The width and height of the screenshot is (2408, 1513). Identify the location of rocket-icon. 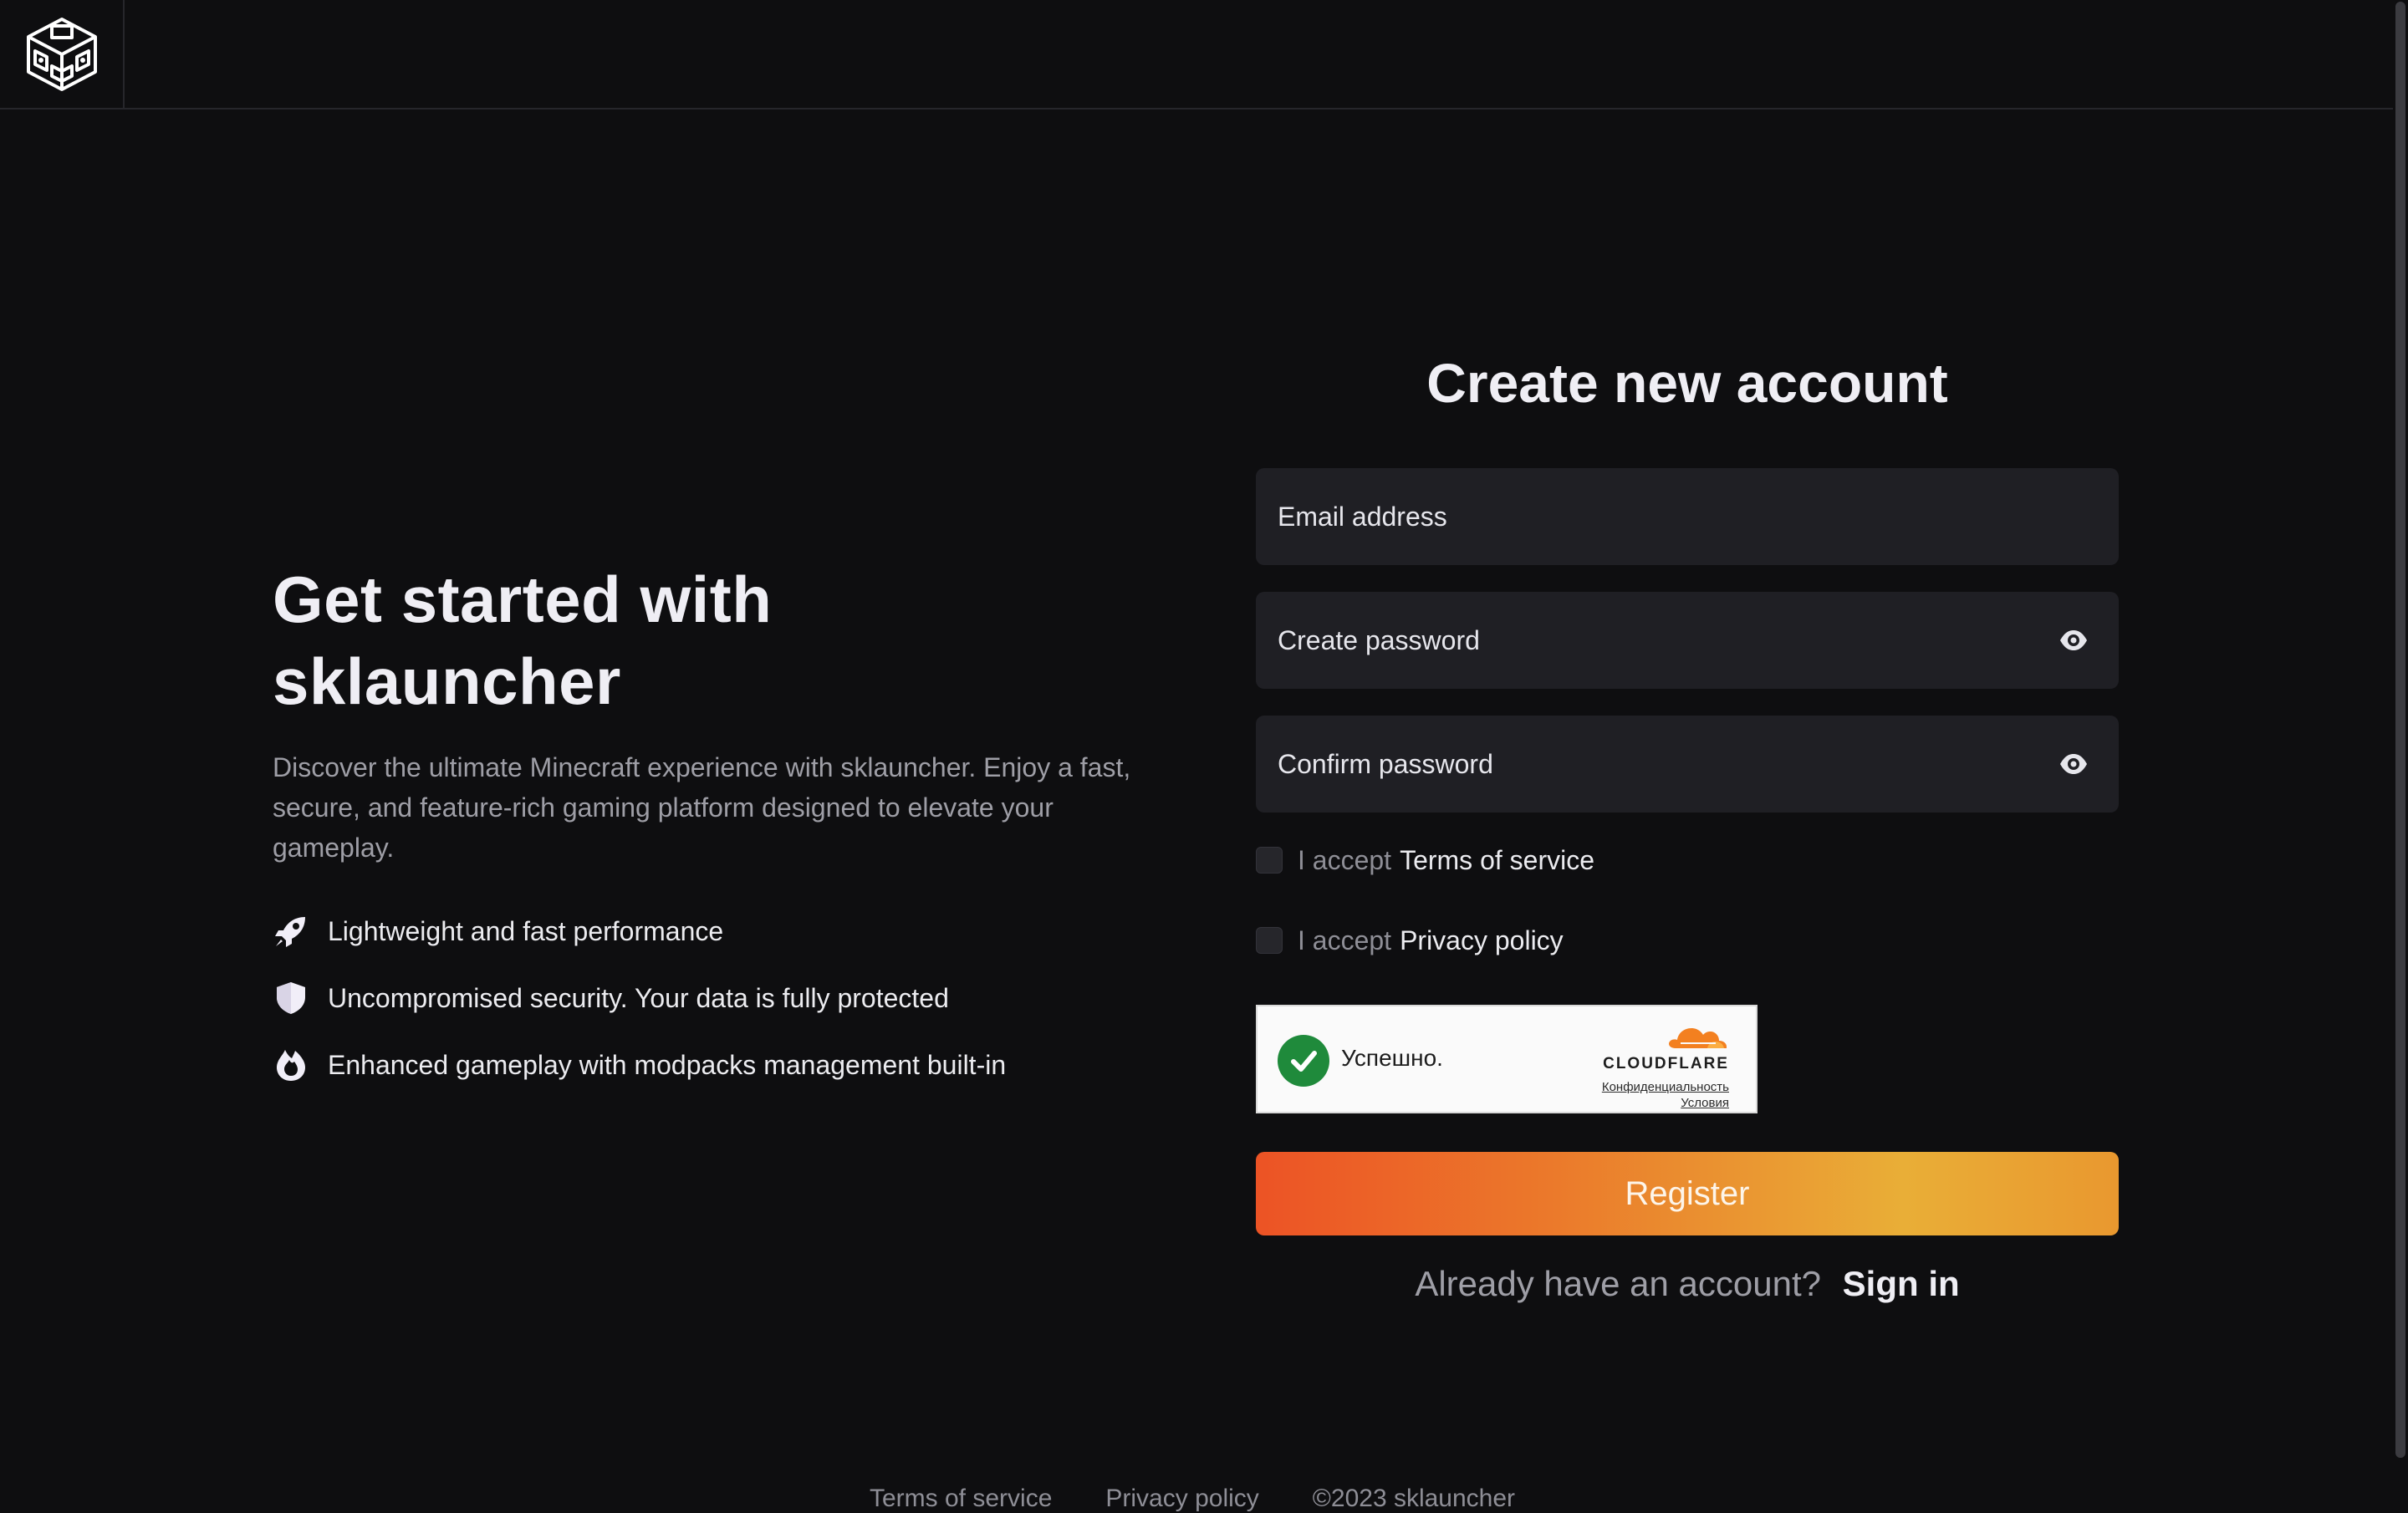
(291, 932).